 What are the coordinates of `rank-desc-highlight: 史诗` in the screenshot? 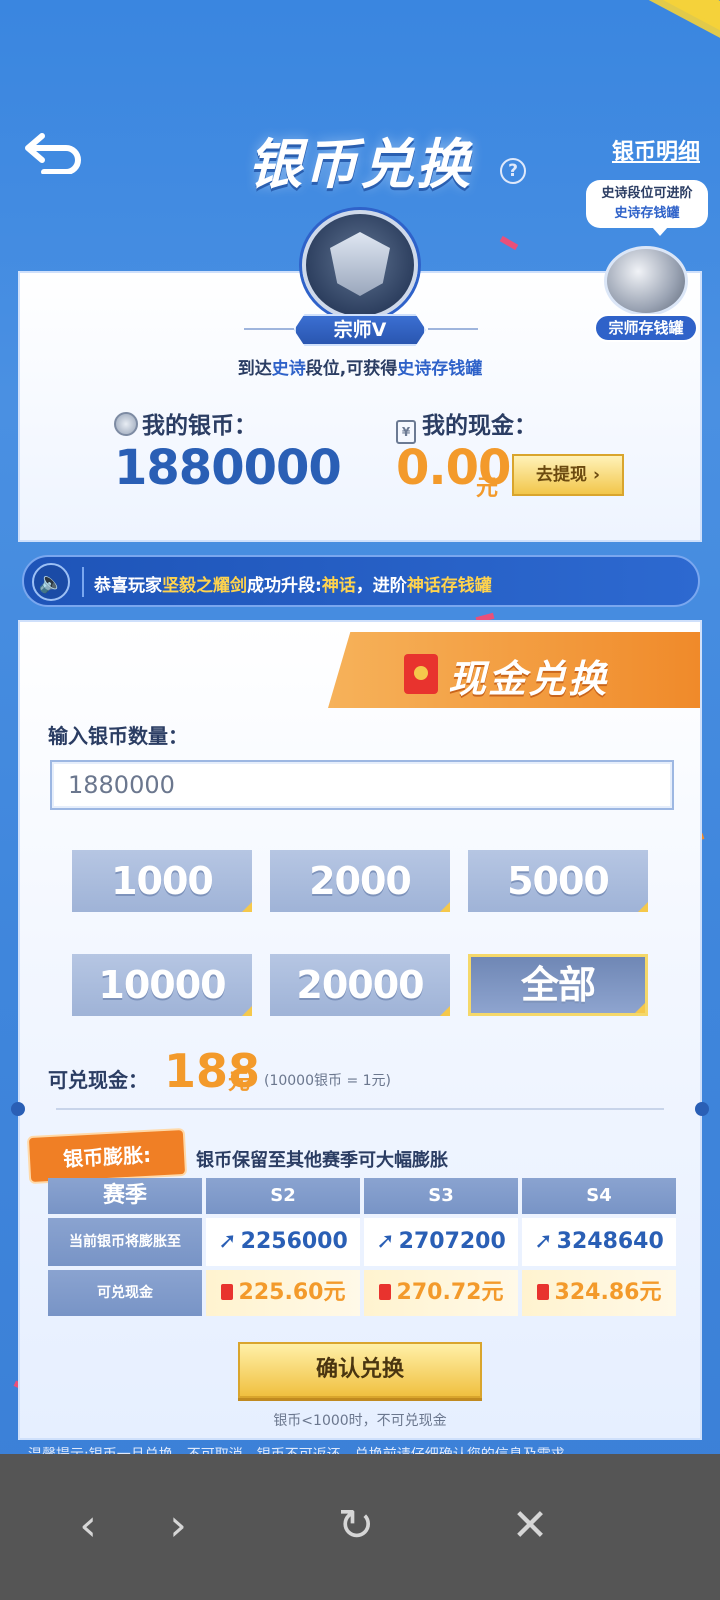 It's located at (288, 369).